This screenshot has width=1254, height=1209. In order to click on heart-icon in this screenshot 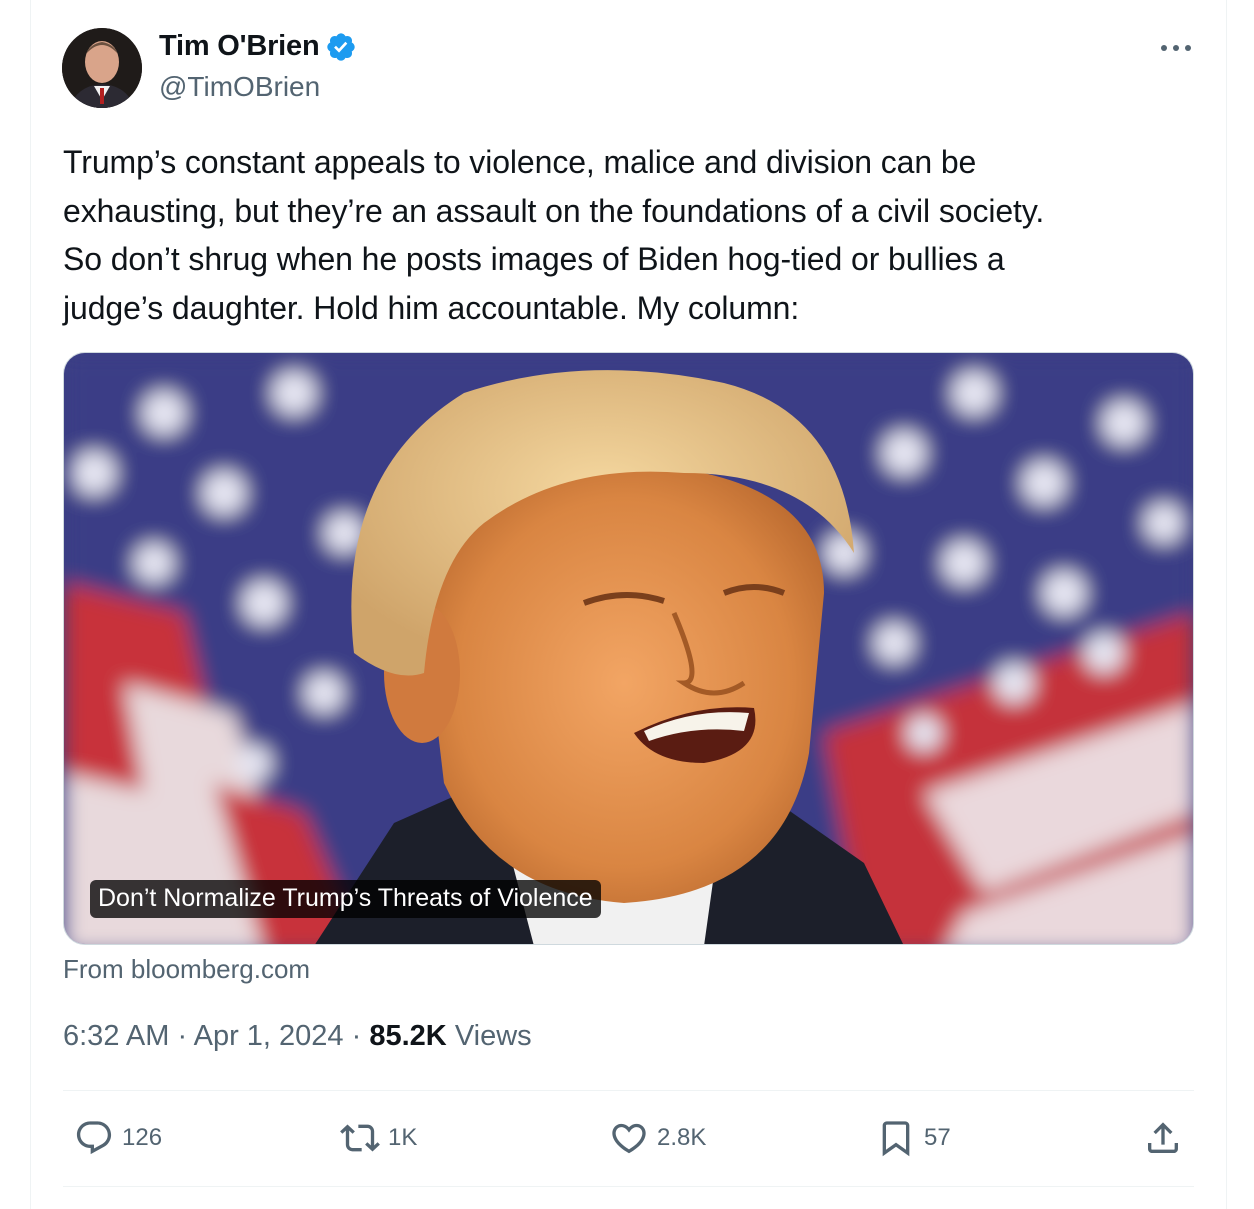, I will do `click(629, 1138)`.